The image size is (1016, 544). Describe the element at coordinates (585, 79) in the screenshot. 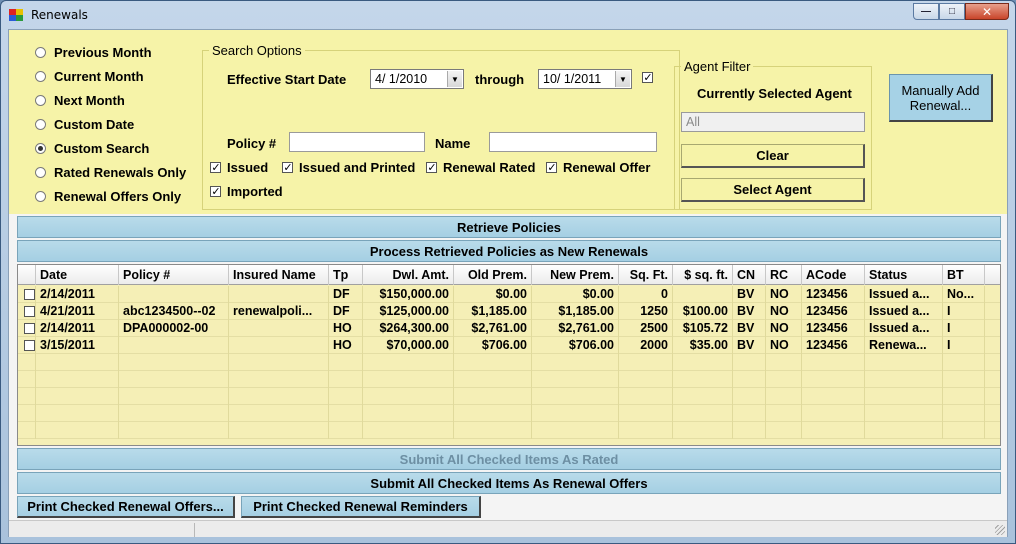

I see `end-date-picker: 10/ 1/2011 ▼` at that location.